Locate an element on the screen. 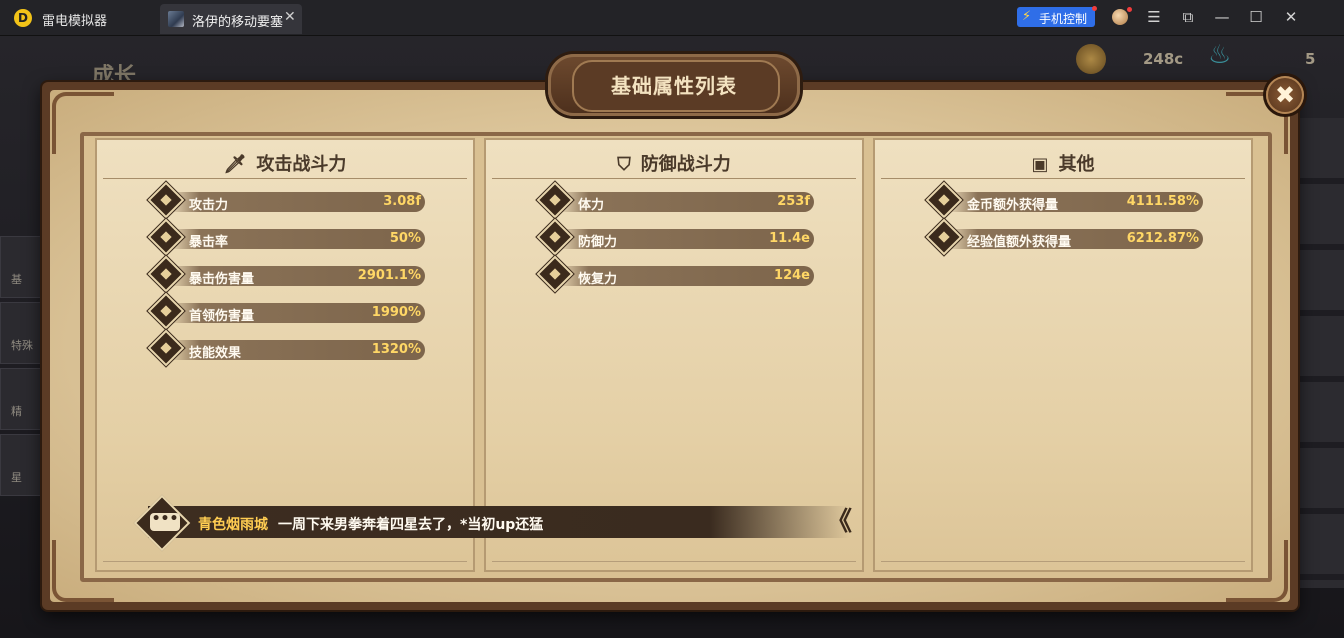 The width and height of the screenshot is (1344, 638). modal-title: 基础属性列表 is located at coordinates (674, 86).